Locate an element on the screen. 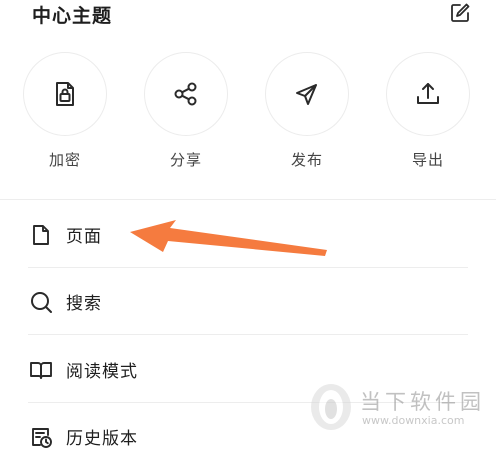 The image size is (496, 452). publish-button: 发布 is located at coordinates (307, 111).